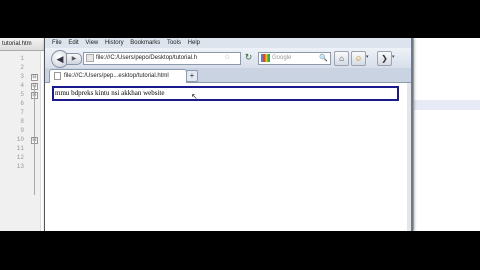 The image size is (480, 270). I want to click on text-input-box: mmu bdpreks kintu nsi akkhan website, so click(225, 93).